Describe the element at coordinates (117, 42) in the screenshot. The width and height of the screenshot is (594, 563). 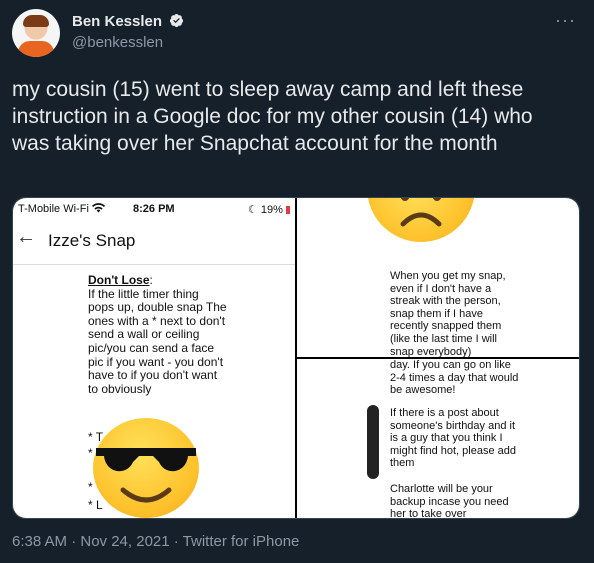
I see `author-handle: @benkesslen` at that location.